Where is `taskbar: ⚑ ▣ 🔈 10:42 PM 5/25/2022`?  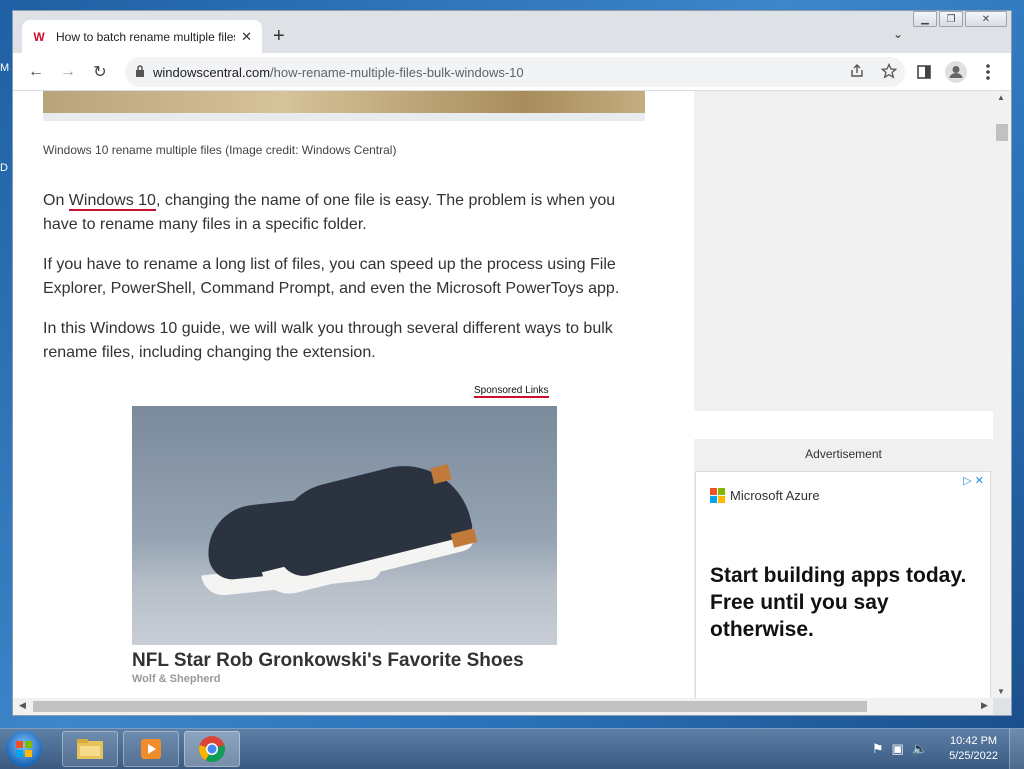 taskbar: ⚑ ▣ 🔈 10:42 PM 5/25/2022 is located at coordinates (512, 748).